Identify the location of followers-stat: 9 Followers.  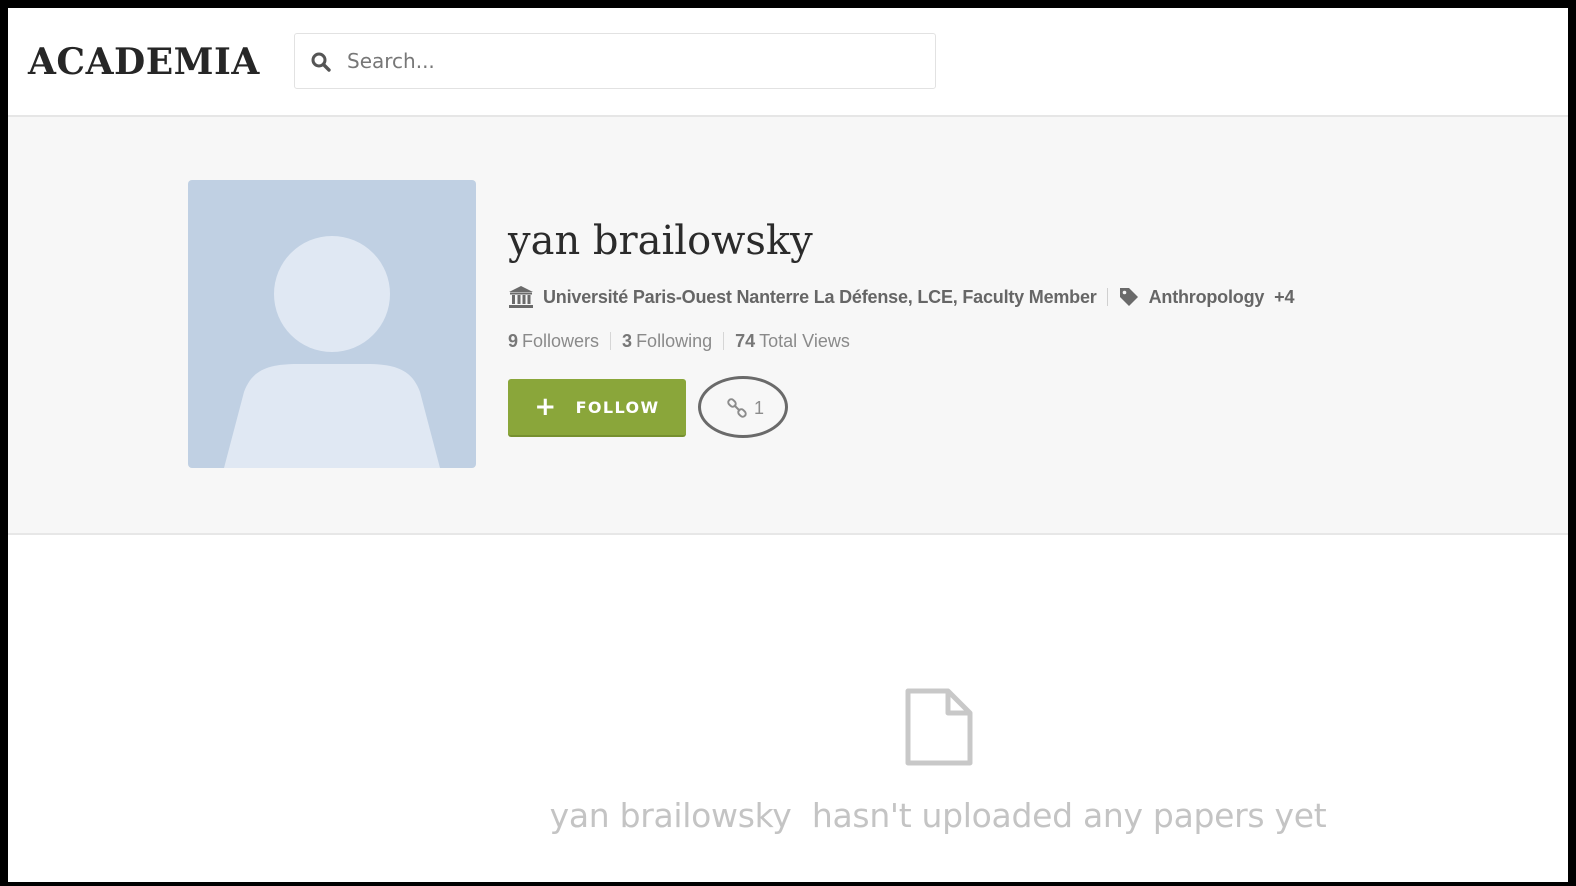
(553, 341).